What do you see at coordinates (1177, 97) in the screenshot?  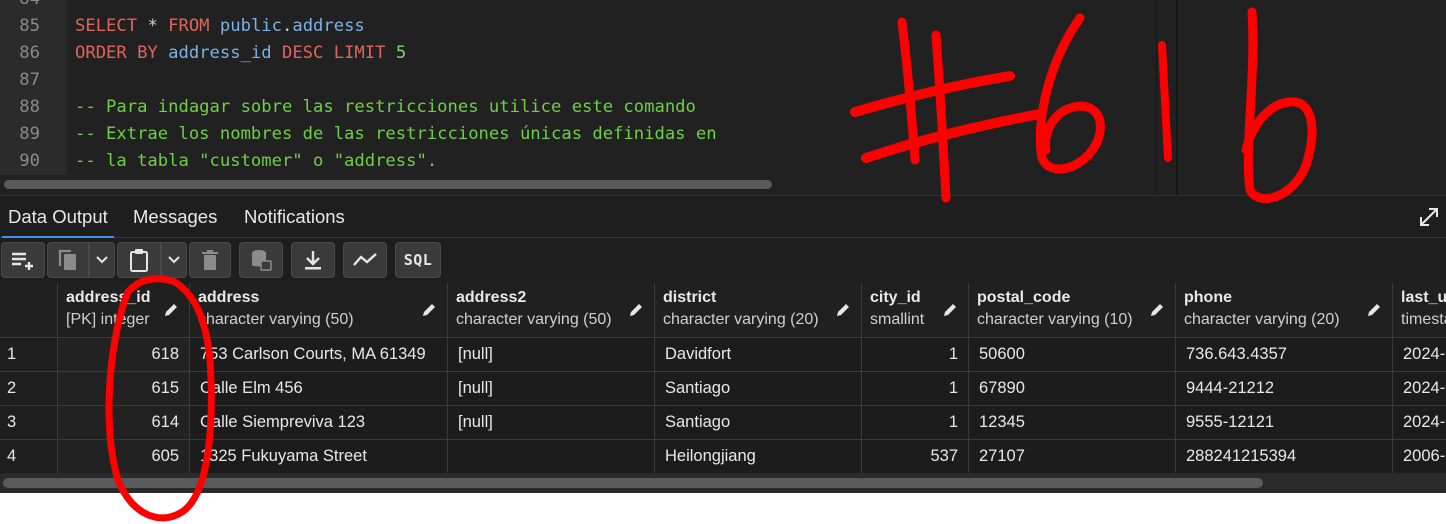 I see `pane-divider` at bounding box center [1177, 97].